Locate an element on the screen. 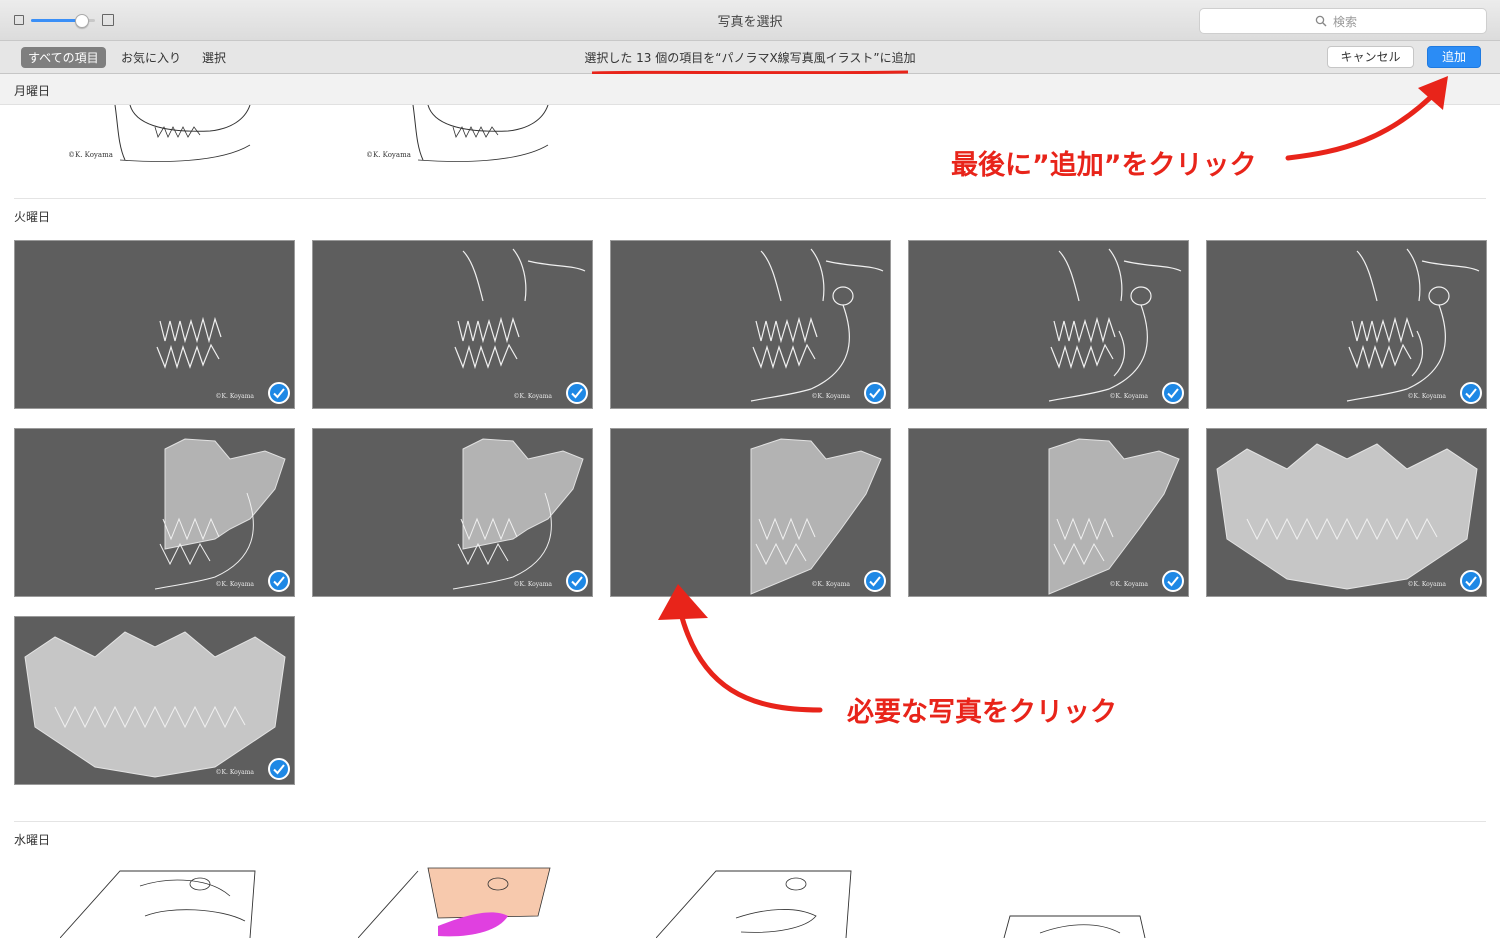 Image resolution: width=1500 pixels, height=938 pixels. arrow-to-add-annotation is located at coordinates (1366, 118).